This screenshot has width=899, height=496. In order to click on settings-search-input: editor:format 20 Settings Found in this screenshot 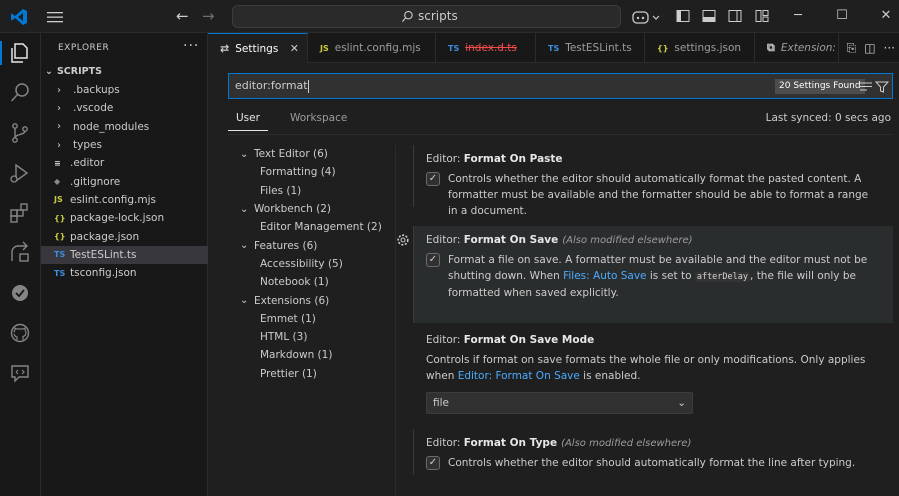, I will do `click(560, 86)`.